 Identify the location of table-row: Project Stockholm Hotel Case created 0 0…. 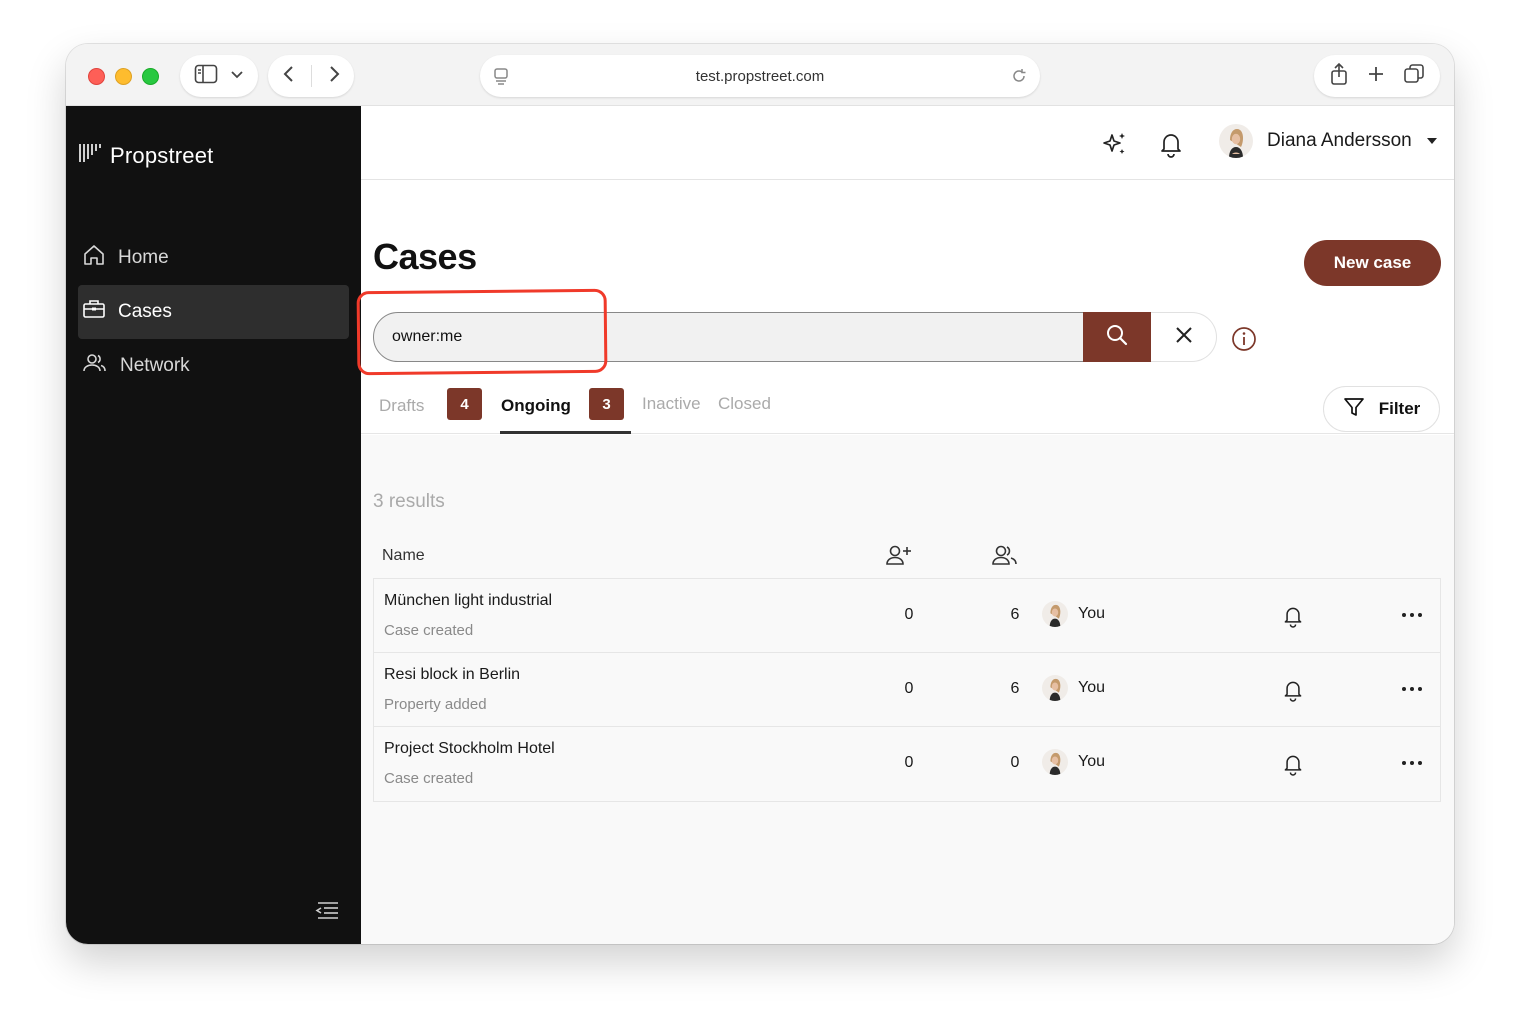
(907, 764).